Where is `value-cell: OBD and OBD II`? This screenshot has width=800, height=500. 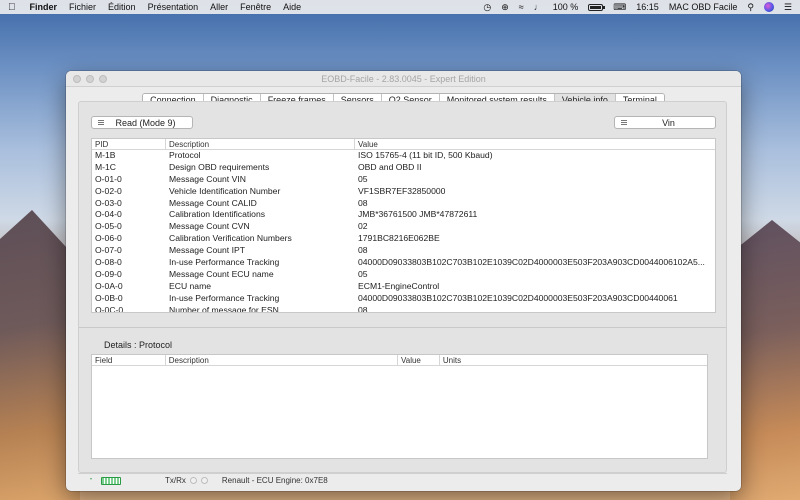
value-cell: OBD and OBD II is located at coordinates (390, 166).